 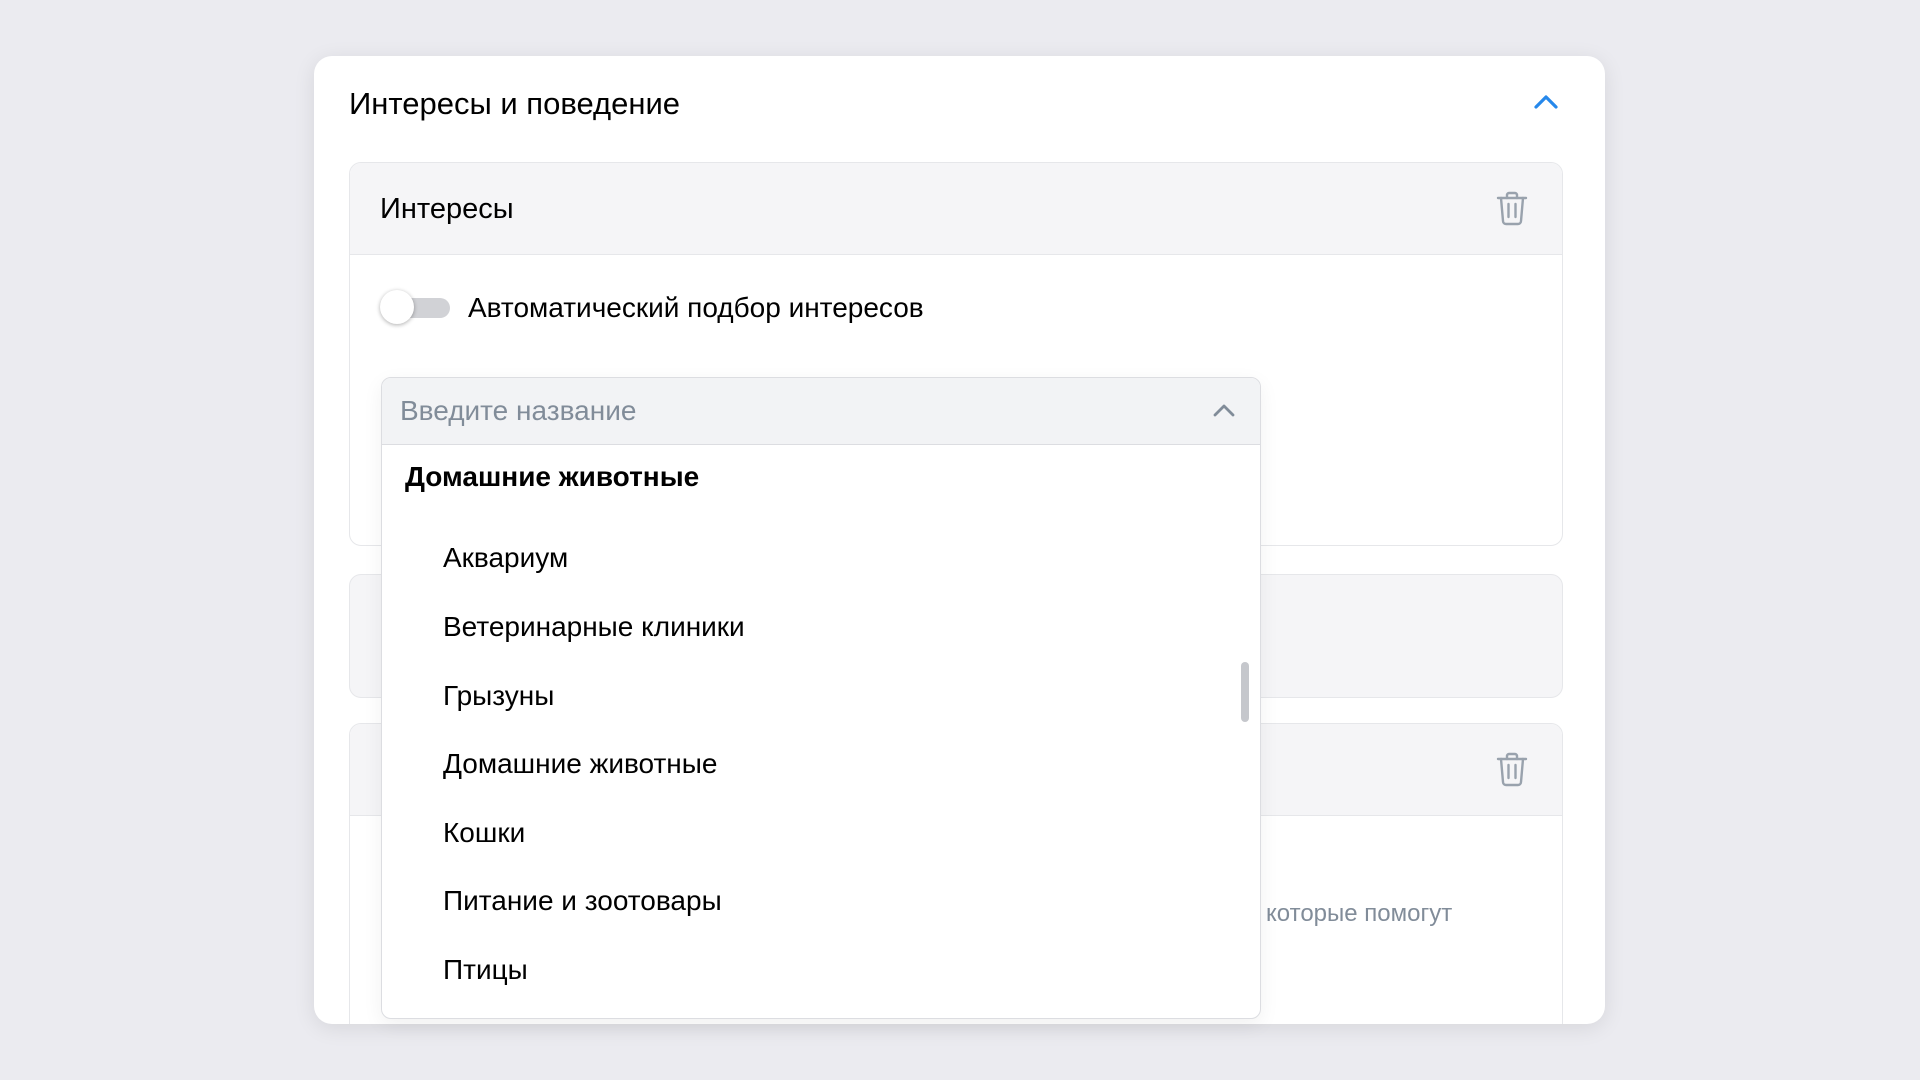 What do you see at coordinates (515, 103) in the screenshot?
I see `card-title: Интересы и поведение` at bounding box center [515, 103].